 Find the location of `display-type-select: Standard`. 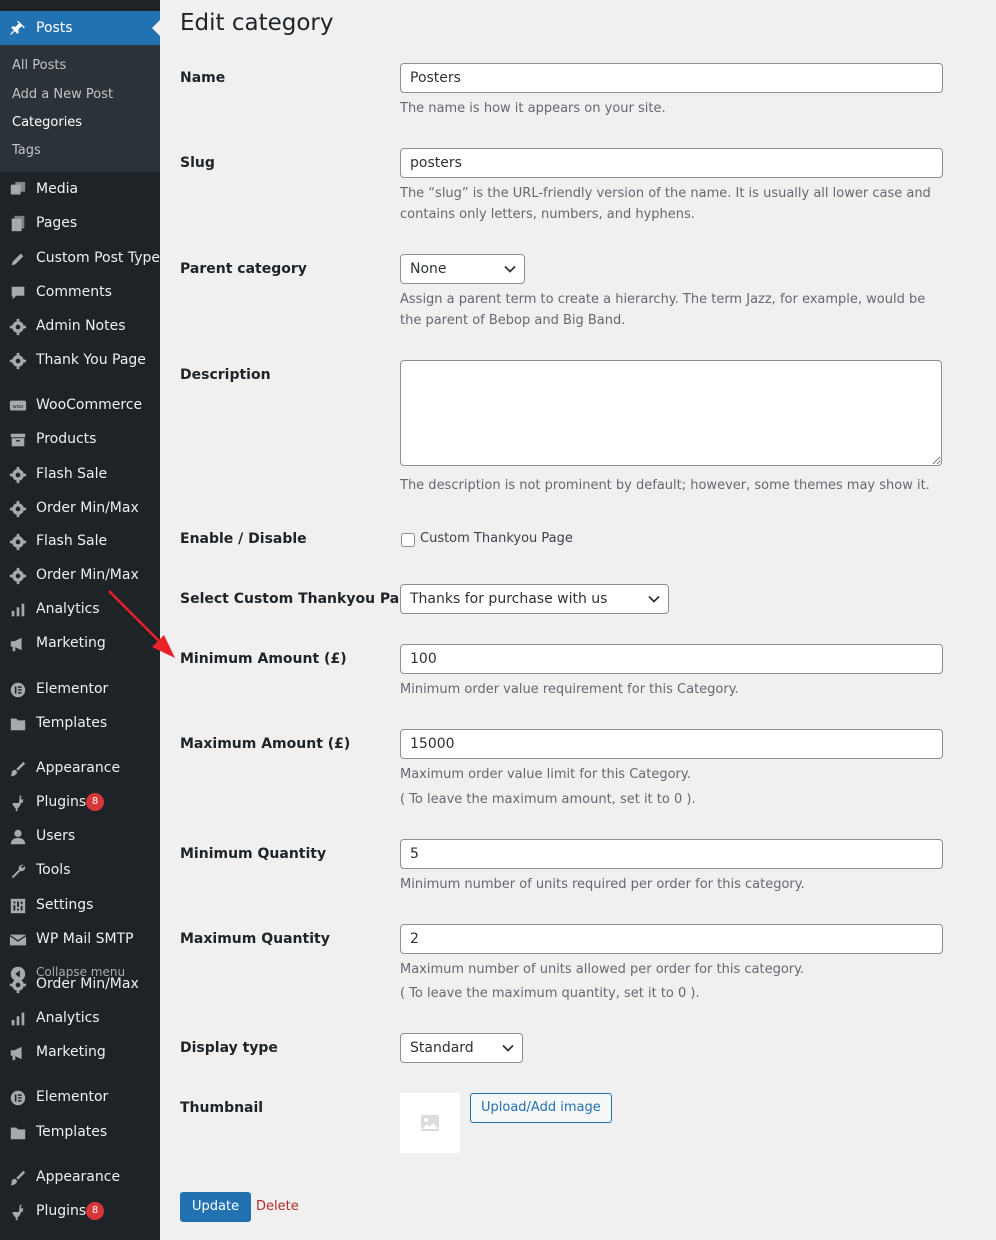

display-type-select: Standard is located at coordinates (461, 1048).